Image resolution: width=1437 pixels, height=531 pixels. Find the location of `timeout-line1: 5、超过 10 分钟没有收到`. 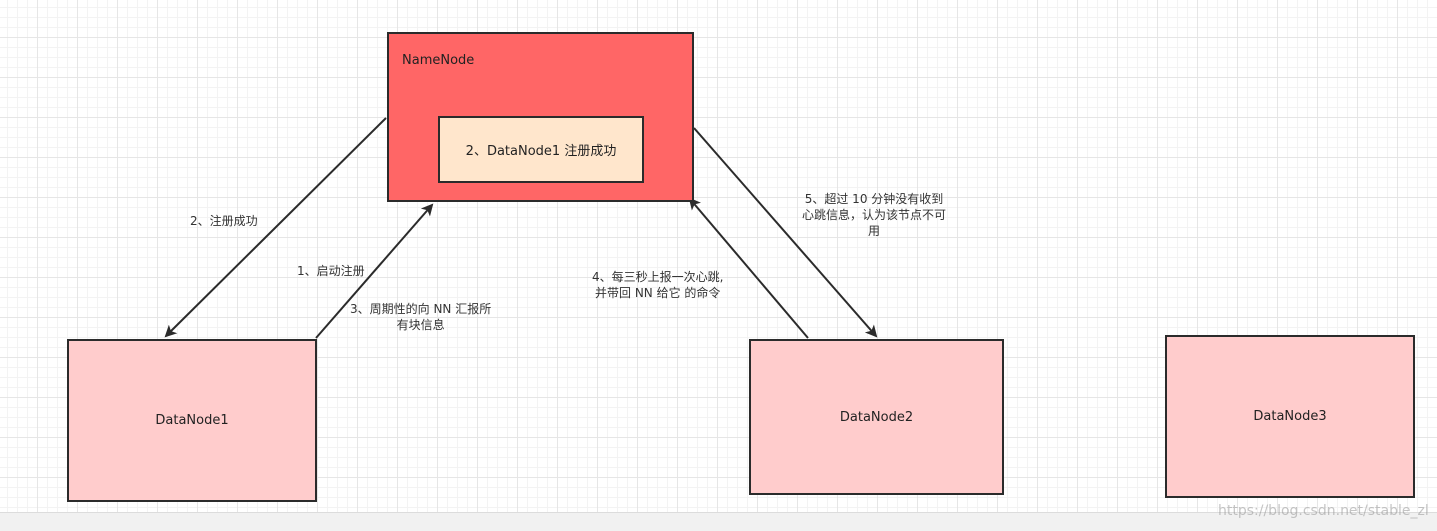

timeout-line1: 5、超过 10 分钟没有收到 is located at coordinates (874, 199).